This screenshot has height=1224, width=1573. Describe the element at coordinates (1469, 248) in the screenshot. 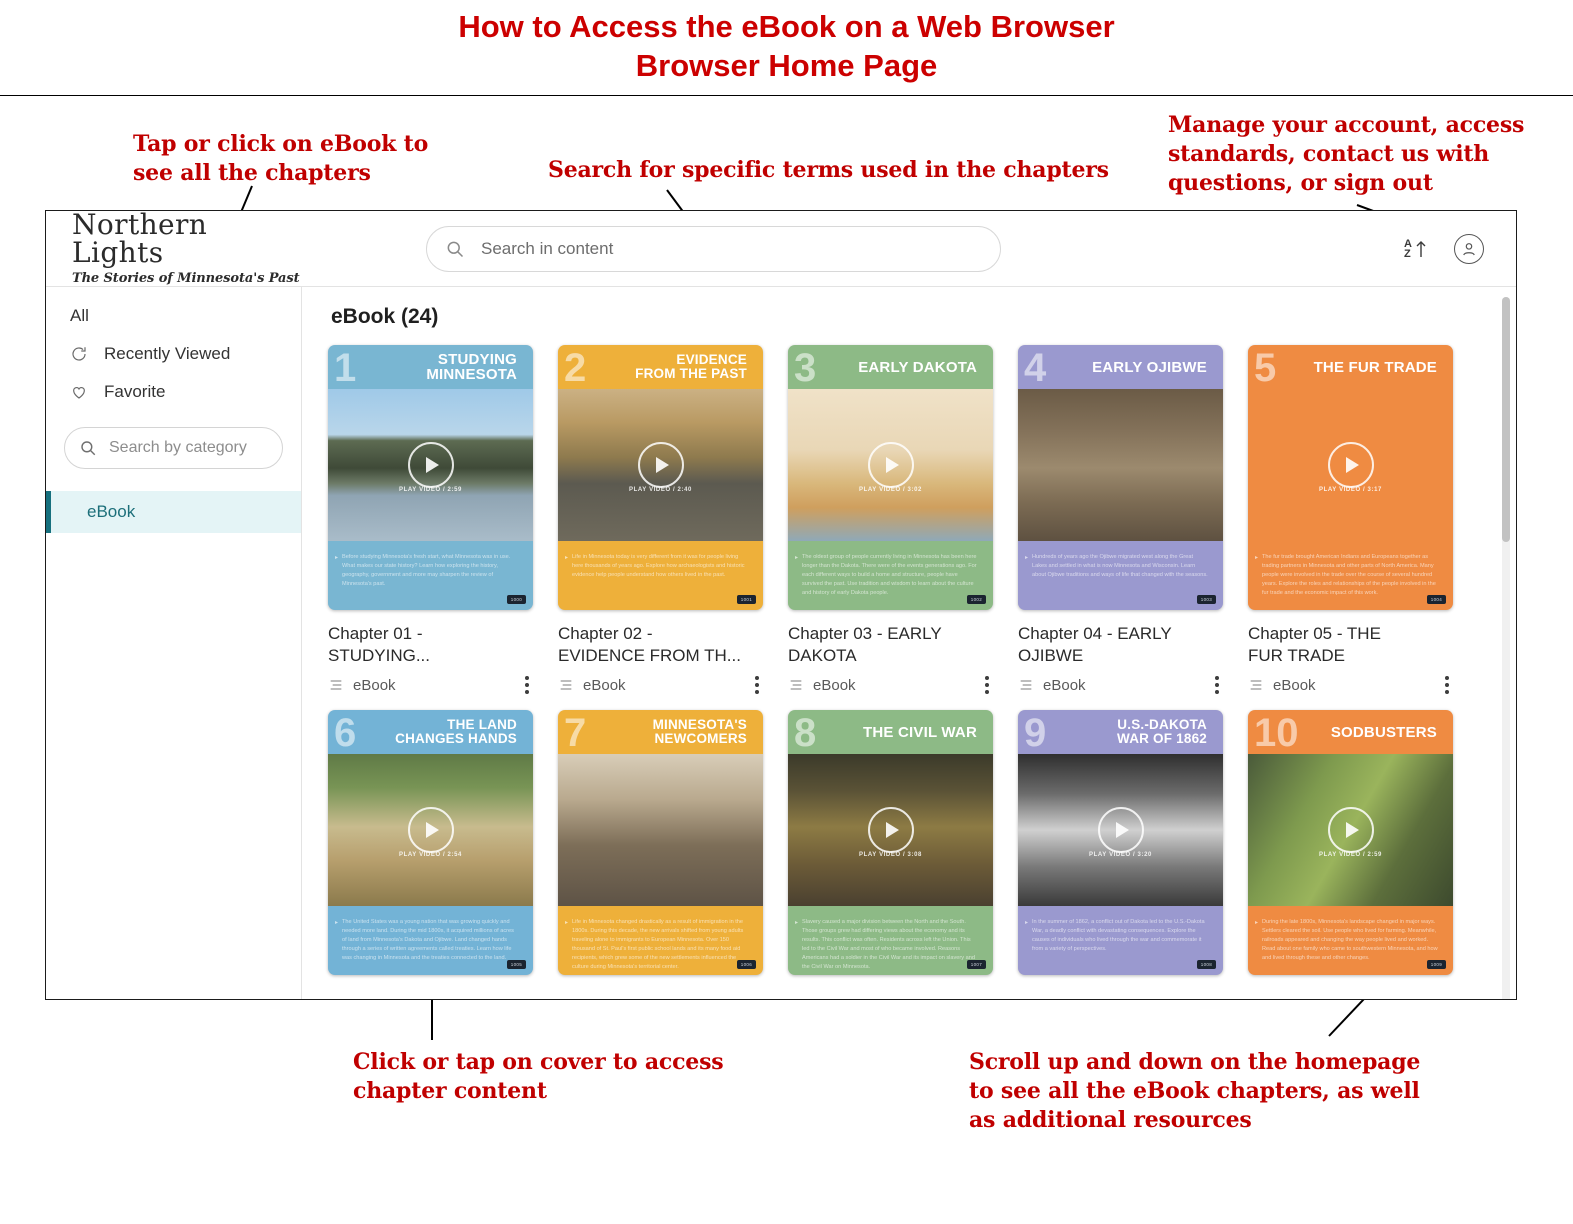

I see `user-account-icon` at that location.